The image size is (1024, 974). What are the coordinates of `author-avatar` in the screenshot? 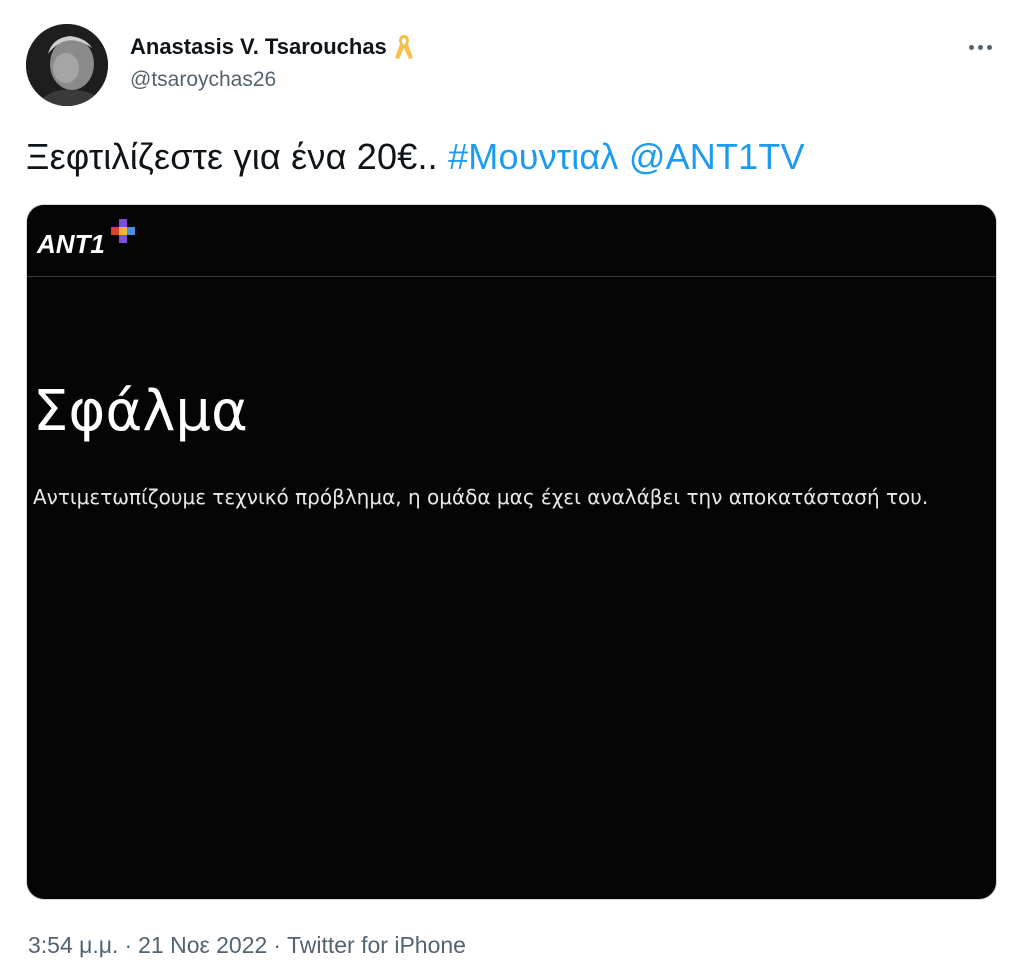 It's located at (67, 65).